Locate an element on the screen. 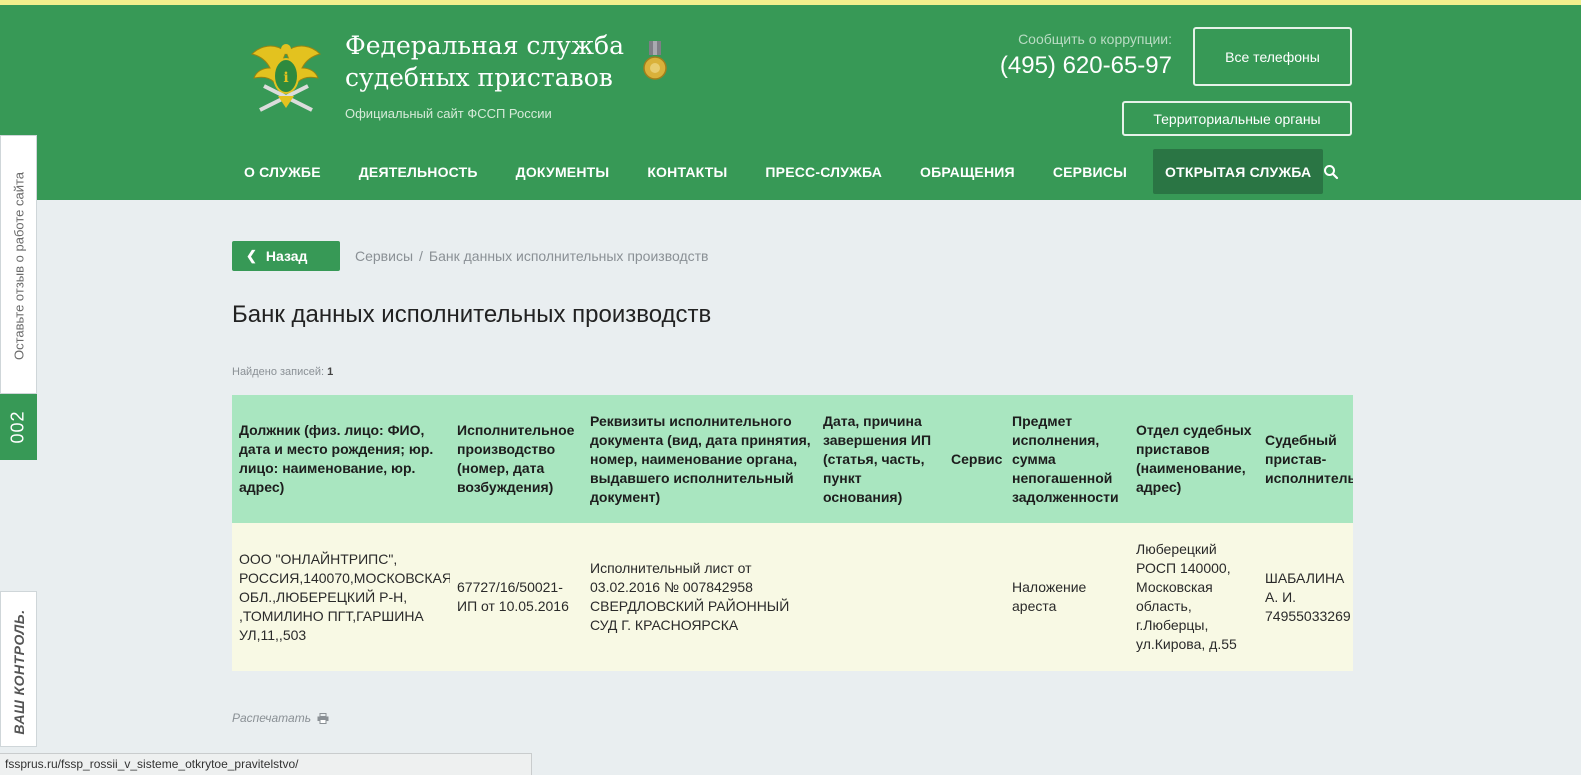  nav-item-documents: ДОКУМЕНТЫ is located at coordinates (563, 171).